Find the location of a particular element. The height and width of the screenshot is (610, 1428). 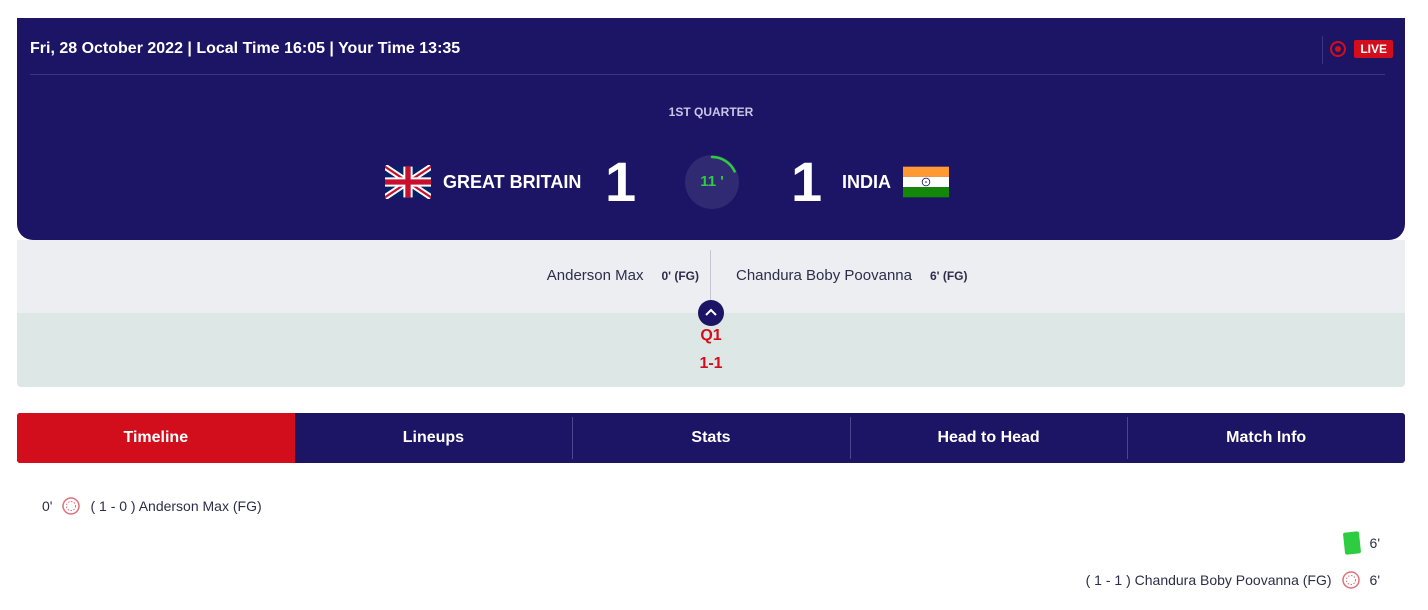

gb-flag-icon is located at coordinates (408, 182).